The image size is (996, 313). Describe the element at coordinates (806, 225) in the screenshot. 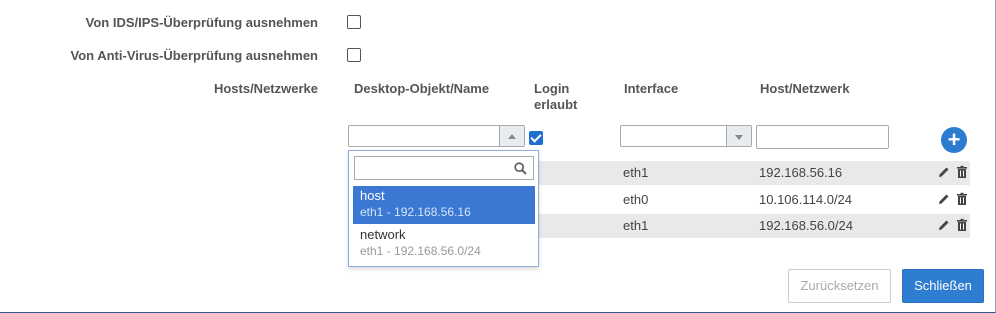

I see `row-host: 192.168.56.0/24` at that location.